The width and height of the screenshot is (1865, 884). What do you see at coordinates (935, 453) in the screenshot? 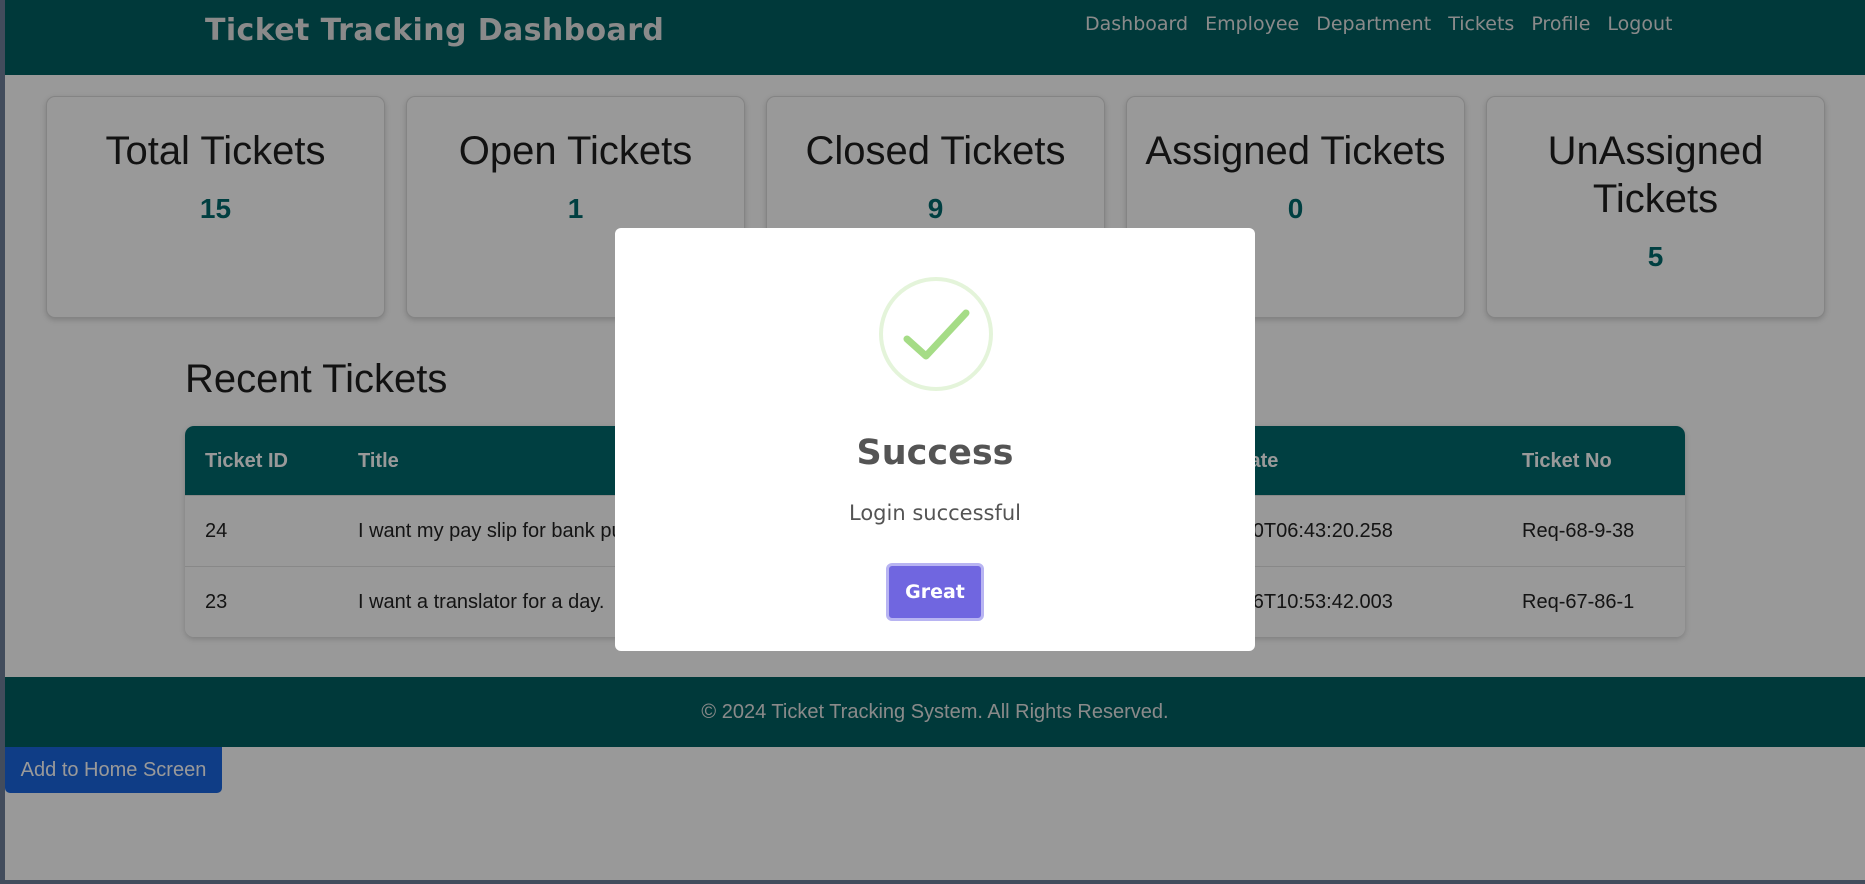
I see `dialog-title: Success` at bounding box center [935, 453].